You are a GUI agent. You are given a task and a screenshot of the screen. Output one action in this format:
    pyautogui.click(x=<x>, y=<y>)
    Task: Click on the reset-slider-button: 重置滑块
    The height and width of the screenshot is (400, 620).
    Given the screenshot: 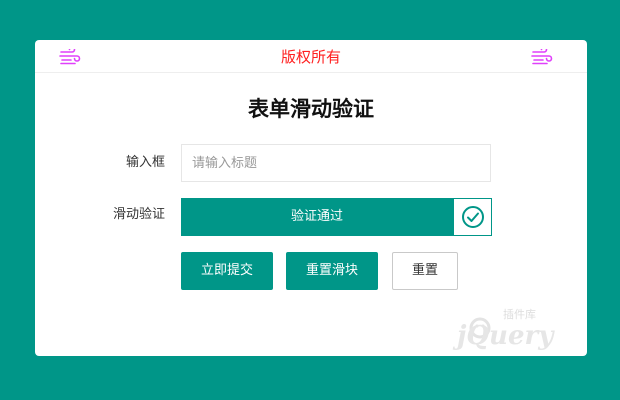 What is the action you would take?
    pyautogui.click(x=332, y=271)
    